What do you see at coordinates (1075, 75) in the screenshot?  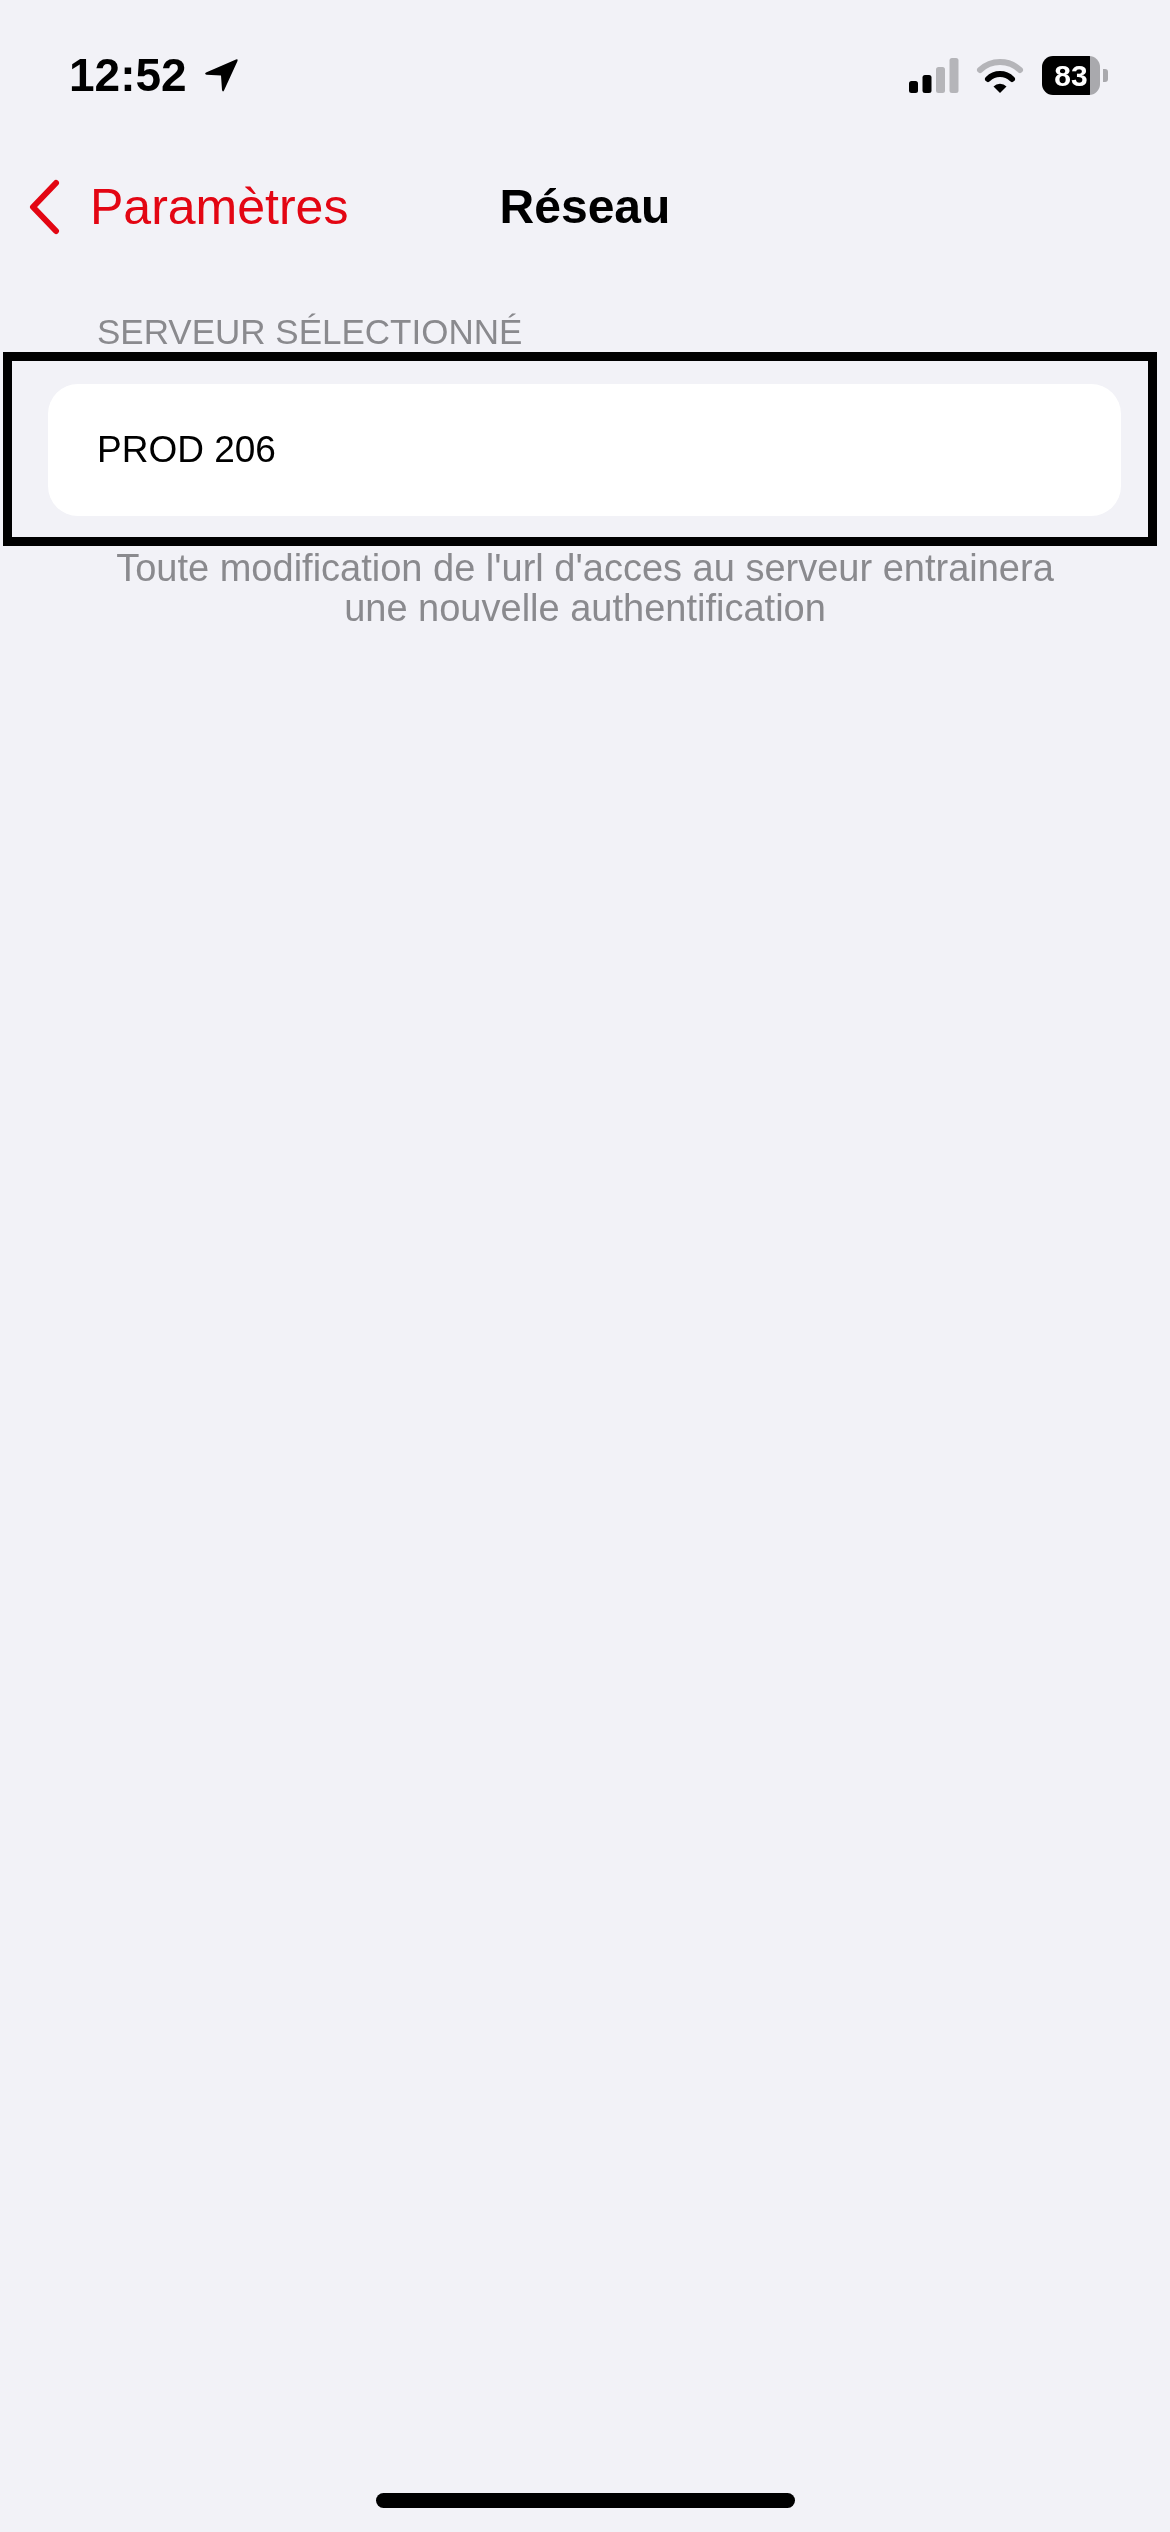 I see `battery-indicator: 83` at bounding box center [1075, 75].